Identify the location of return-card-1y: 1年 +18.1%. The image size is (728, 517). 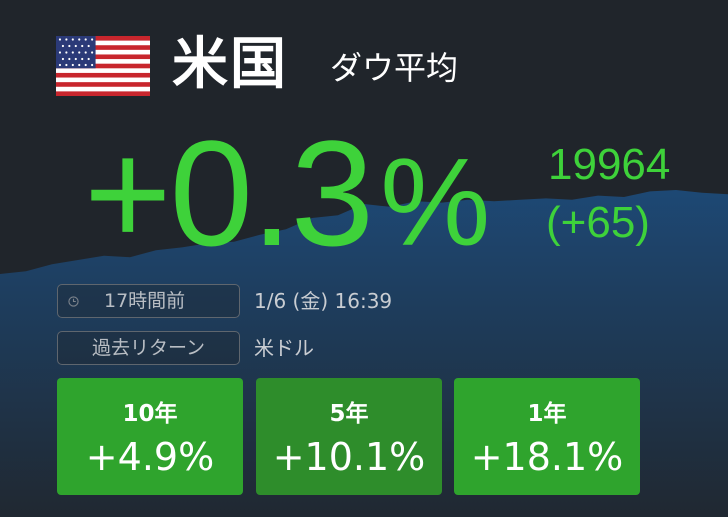
(547, 436).